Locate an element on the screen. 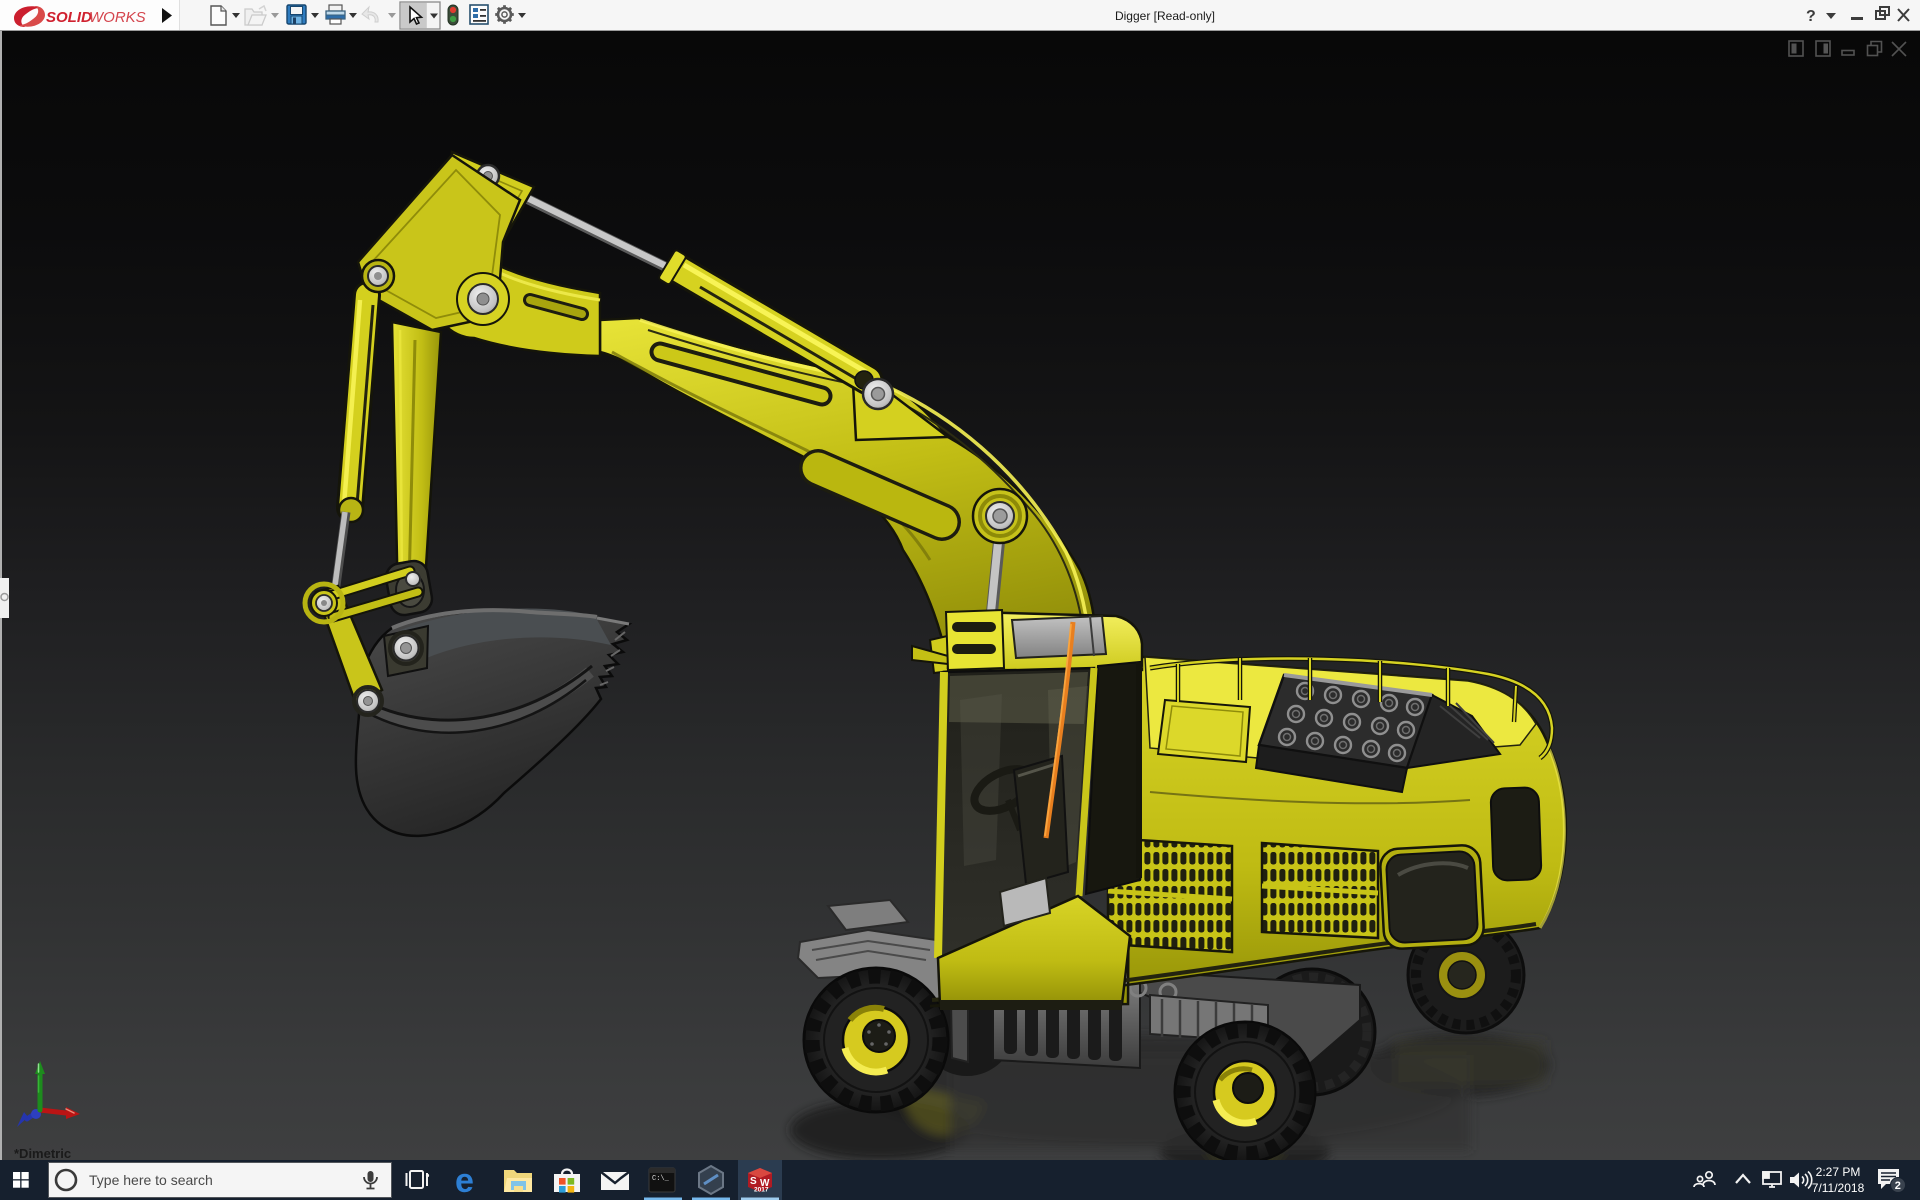  svg-text: S is located at coordinates (753, 1181).